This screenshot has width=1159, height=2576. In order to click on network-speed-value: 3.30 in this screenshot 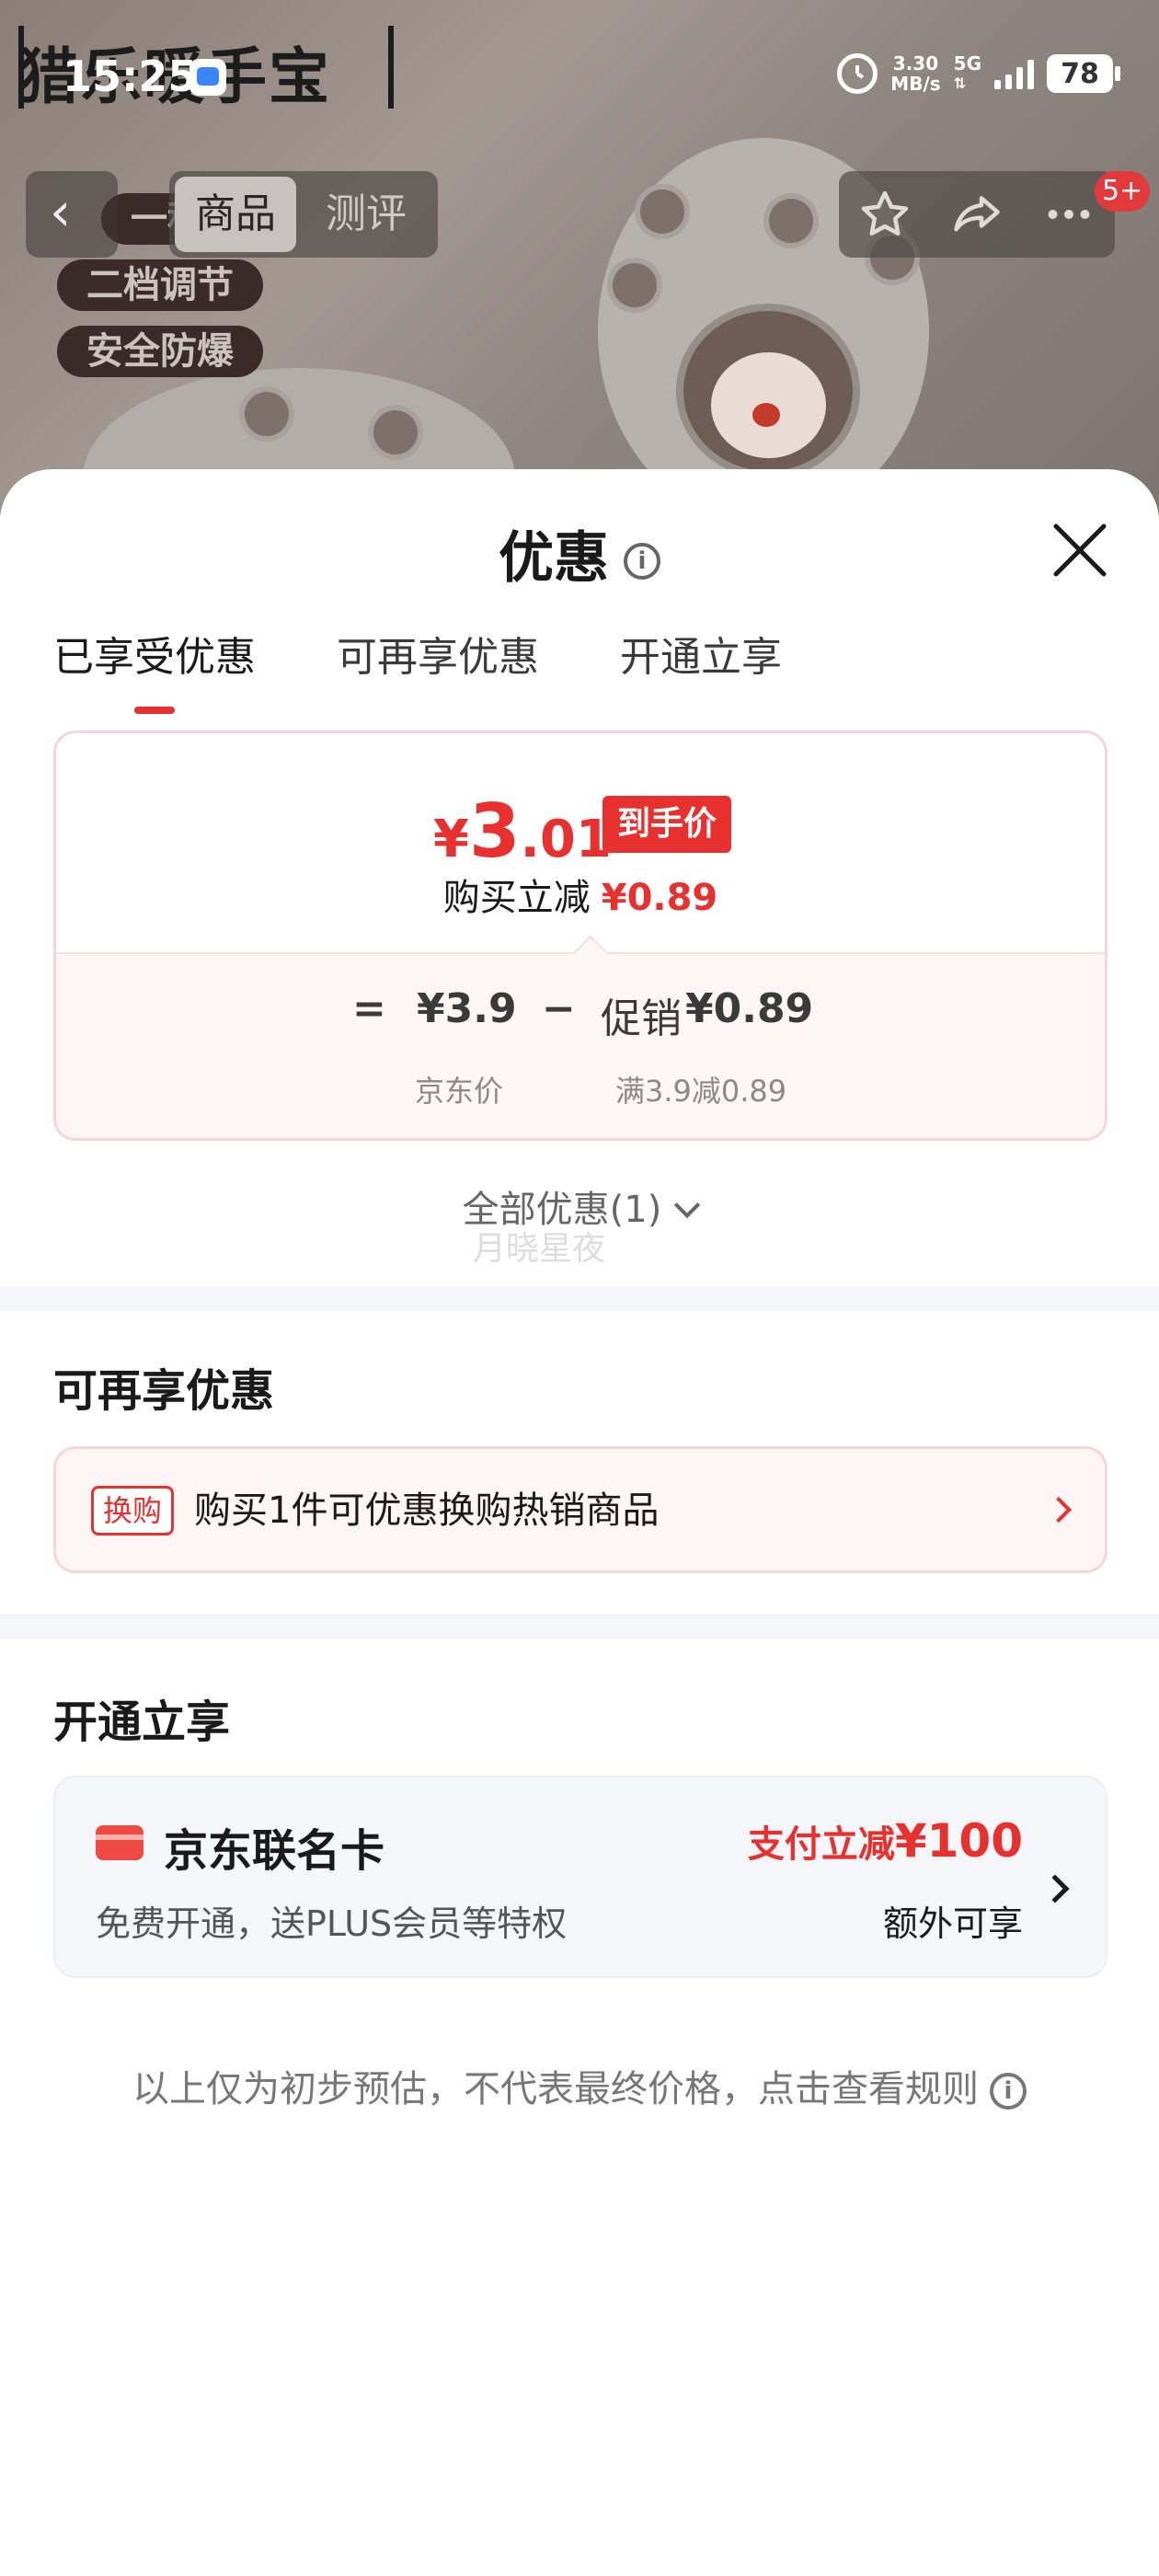, I will do `click(915, 63)`.